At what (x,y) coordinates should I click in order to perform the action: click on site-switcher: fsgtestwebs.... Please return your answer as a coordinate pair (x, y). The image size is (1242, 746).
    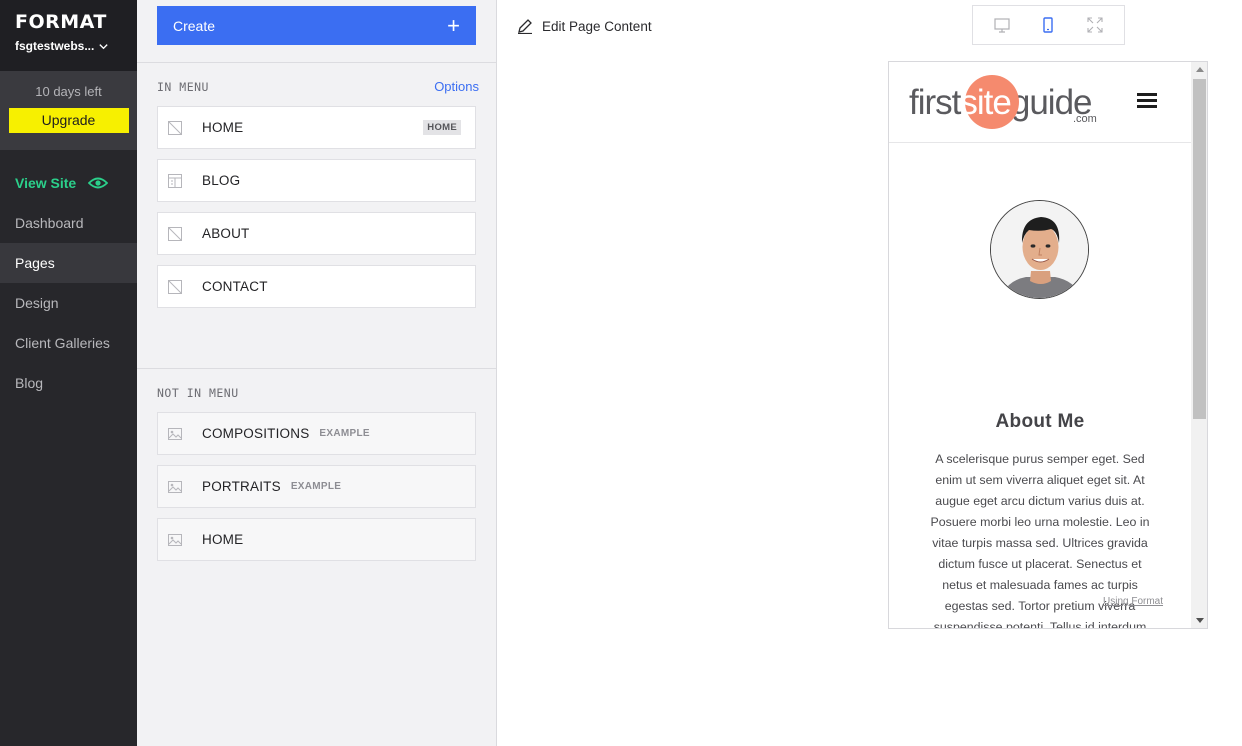
    Looking at the image, I should click on (76, 46).